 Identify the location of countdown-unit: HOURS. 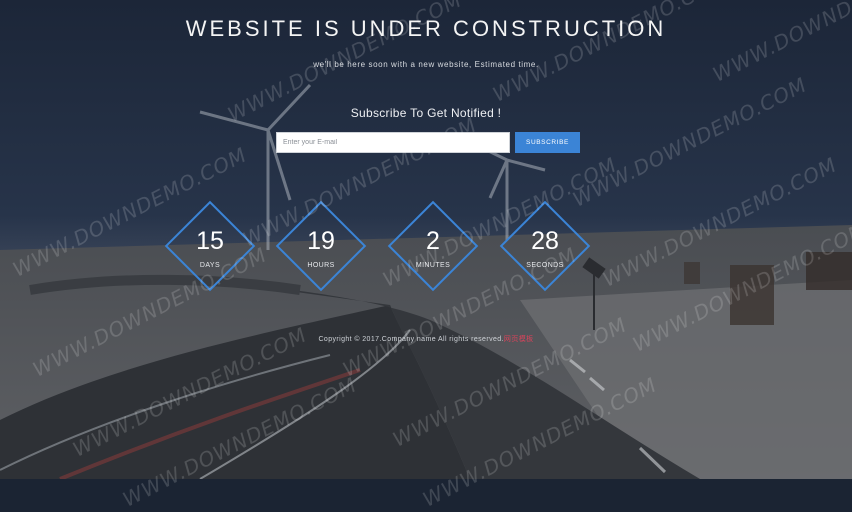
(321, 265).